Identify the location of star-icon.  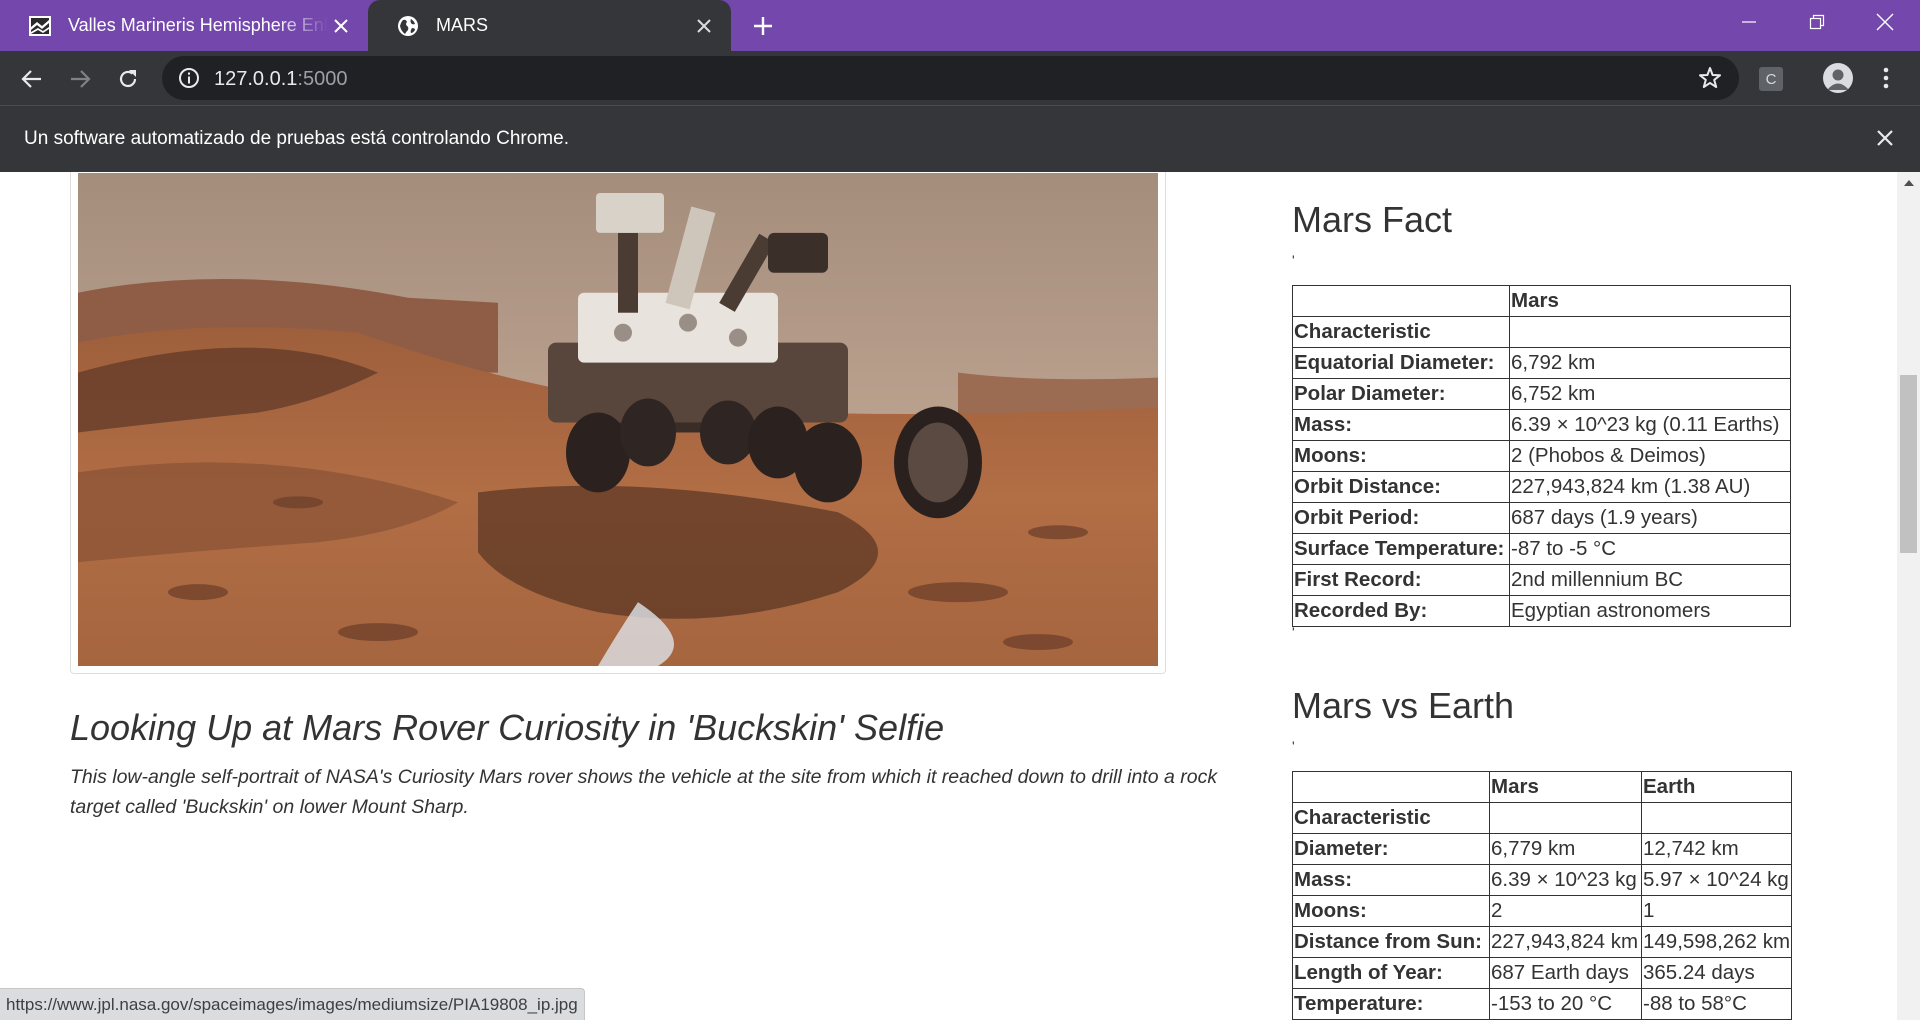
(1710, 78).